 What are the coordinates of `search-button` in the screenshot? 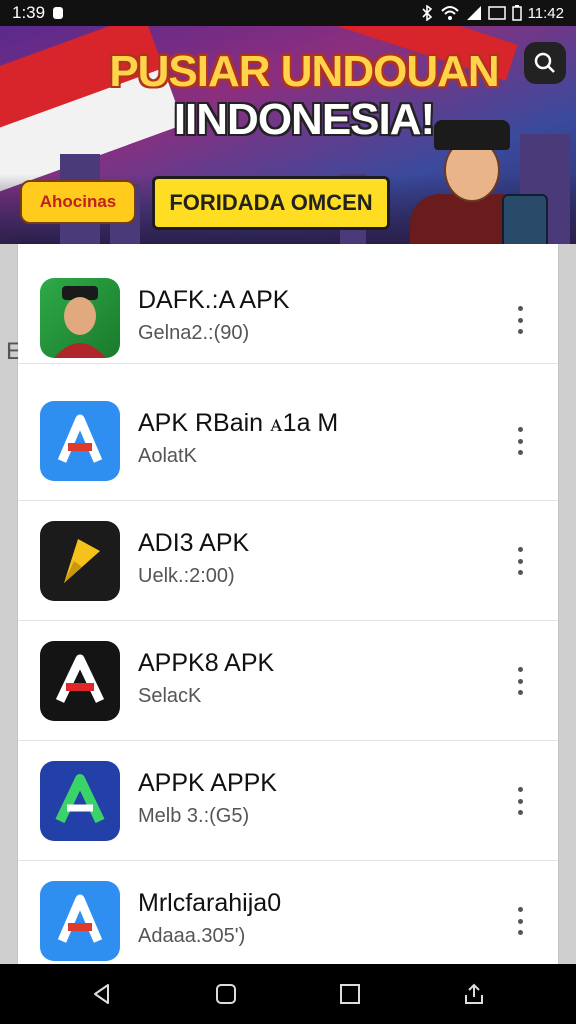 It's located at (545, 63).